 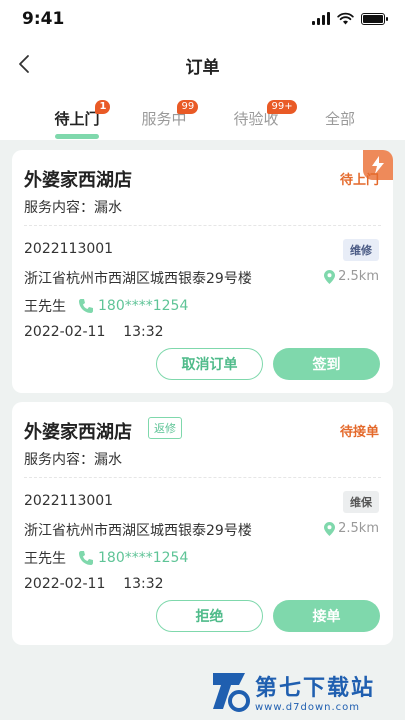 What do you see at coordinates (321, 18) in the screenshot?
I see `cellular-signal-icon` at bounding box center [321, 18].